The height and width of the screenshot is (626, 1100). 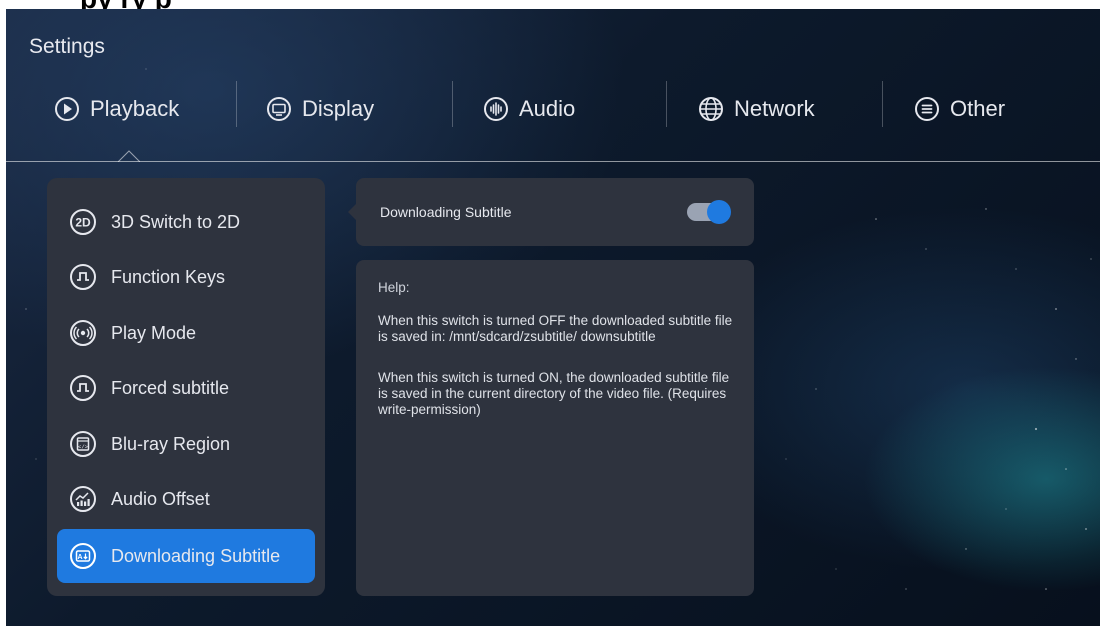 I want to click on help-title: Help:, so click(x=394, y=287).